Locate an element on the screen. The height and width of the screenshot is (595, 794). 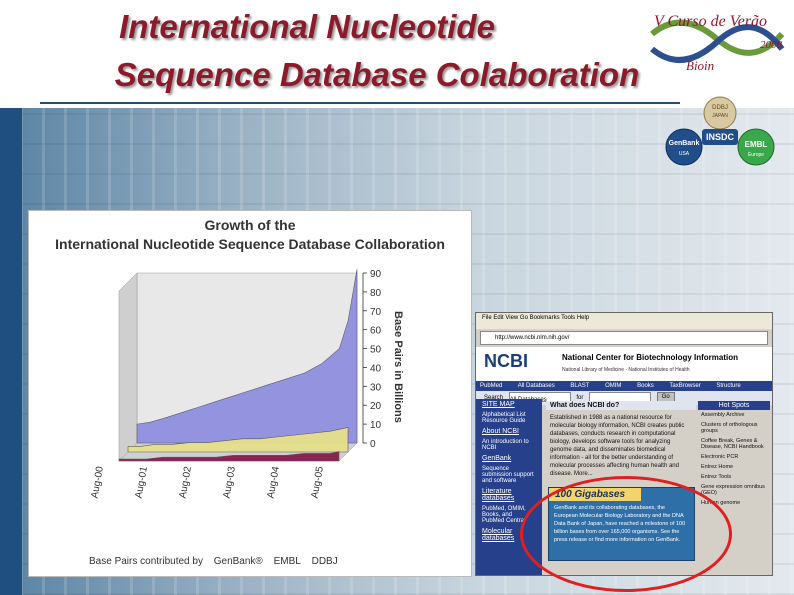
hot-item: Assembly Archive is located at coordinates (723, 415).